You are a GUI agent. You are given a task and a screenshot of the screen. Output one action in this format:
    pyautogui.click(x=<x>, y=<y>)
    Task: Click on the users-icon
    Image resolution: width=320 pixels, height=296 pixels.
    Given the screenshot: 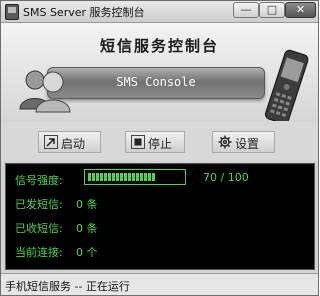 What is the action you would take?
    pyautogui.click(x=45, y=91)
    